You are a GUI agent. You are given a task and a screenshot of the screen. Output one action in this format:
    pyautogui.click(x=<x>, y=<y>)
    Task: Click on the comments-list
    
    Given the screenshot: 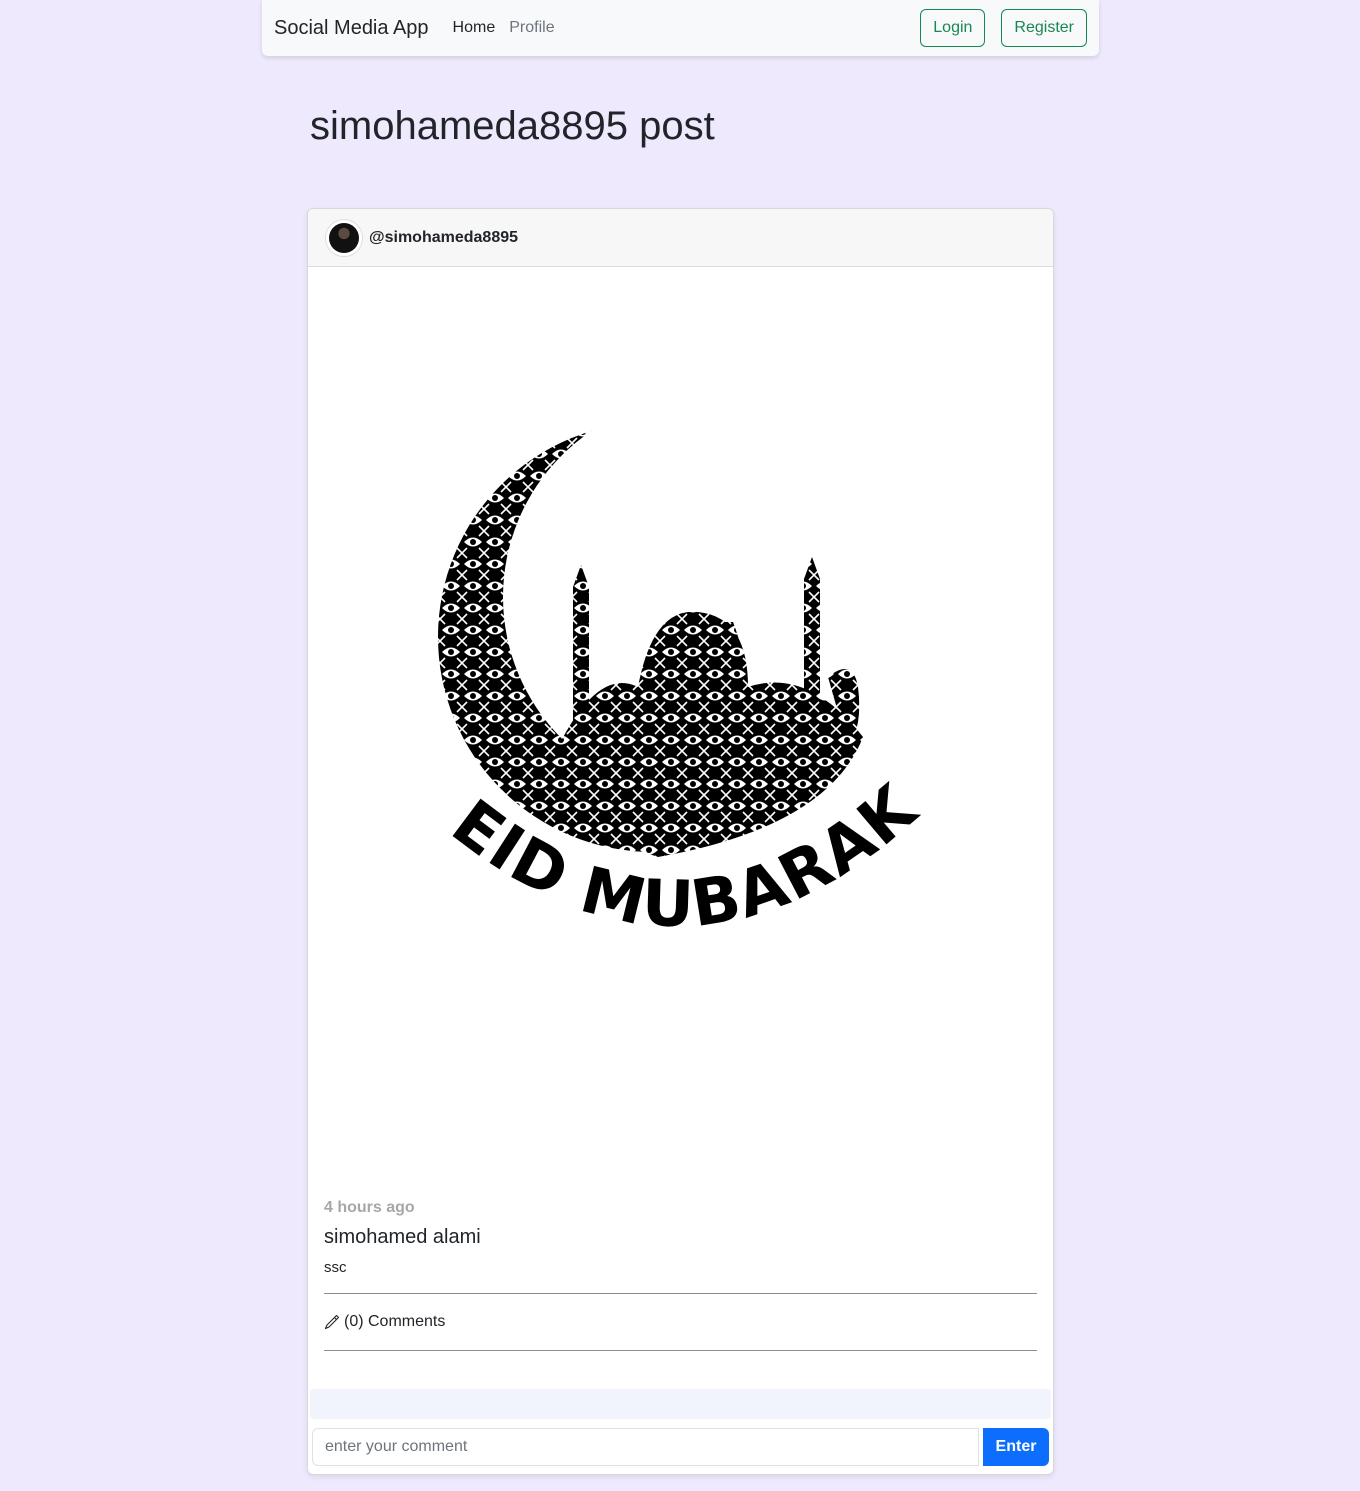 What is the action you would take?
    pyautogui.click(x=680, y=1404)
    